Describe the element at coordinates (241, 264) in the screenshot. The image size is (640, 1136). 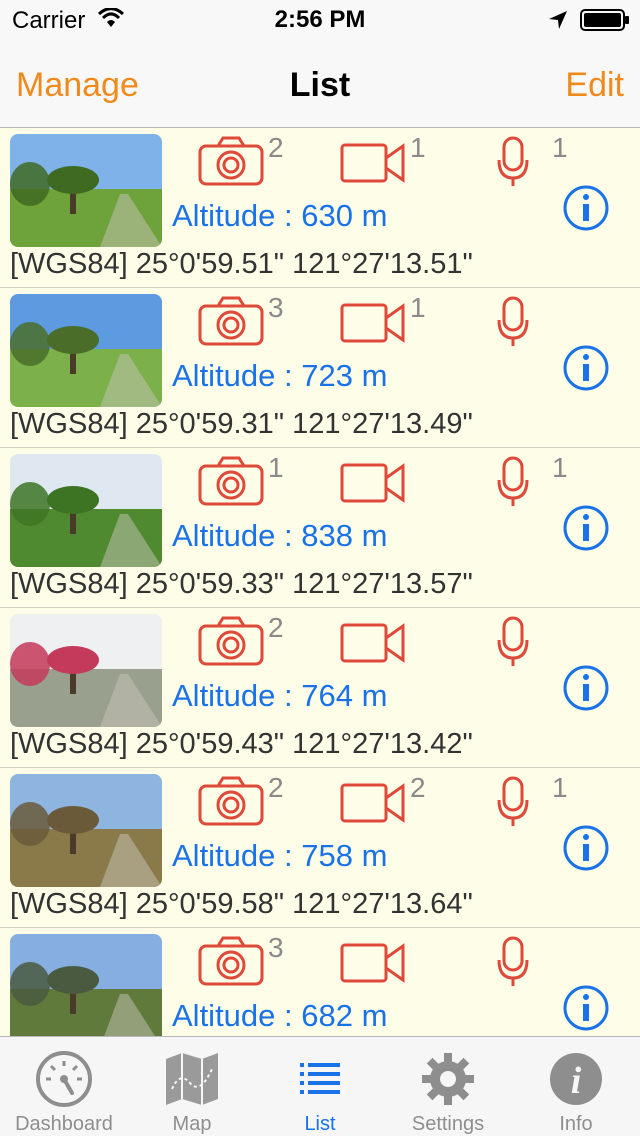
I see `coordinates-label: [WGS84] 25°0'59.51" 121°27'13.51"` at that location.